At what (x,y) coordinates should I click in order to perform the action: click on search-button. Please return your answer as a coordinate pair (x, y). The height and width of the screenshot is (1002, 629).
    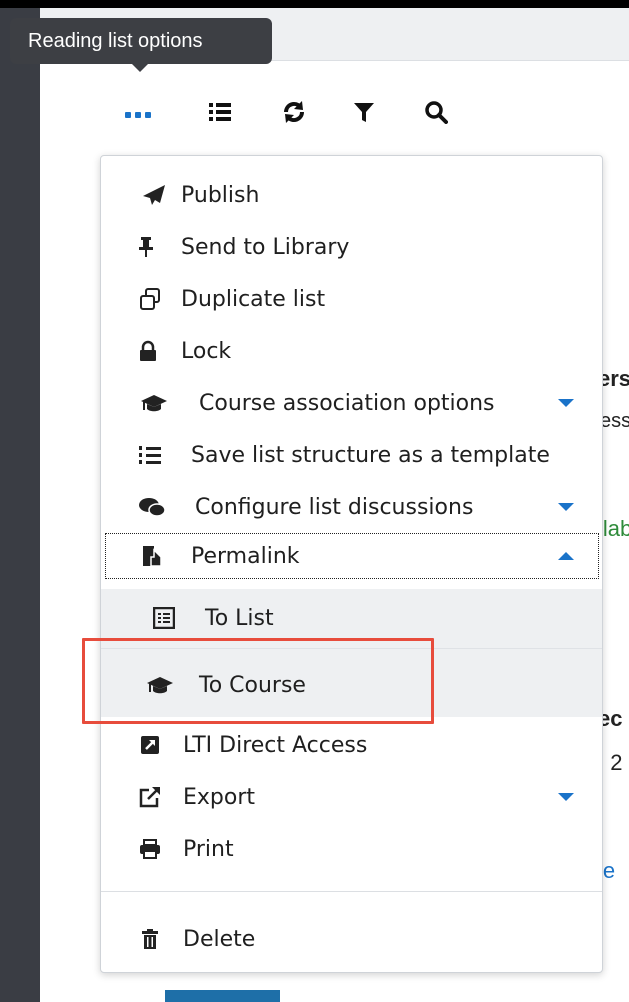
    Looking at the image, I should click on (436, 114).